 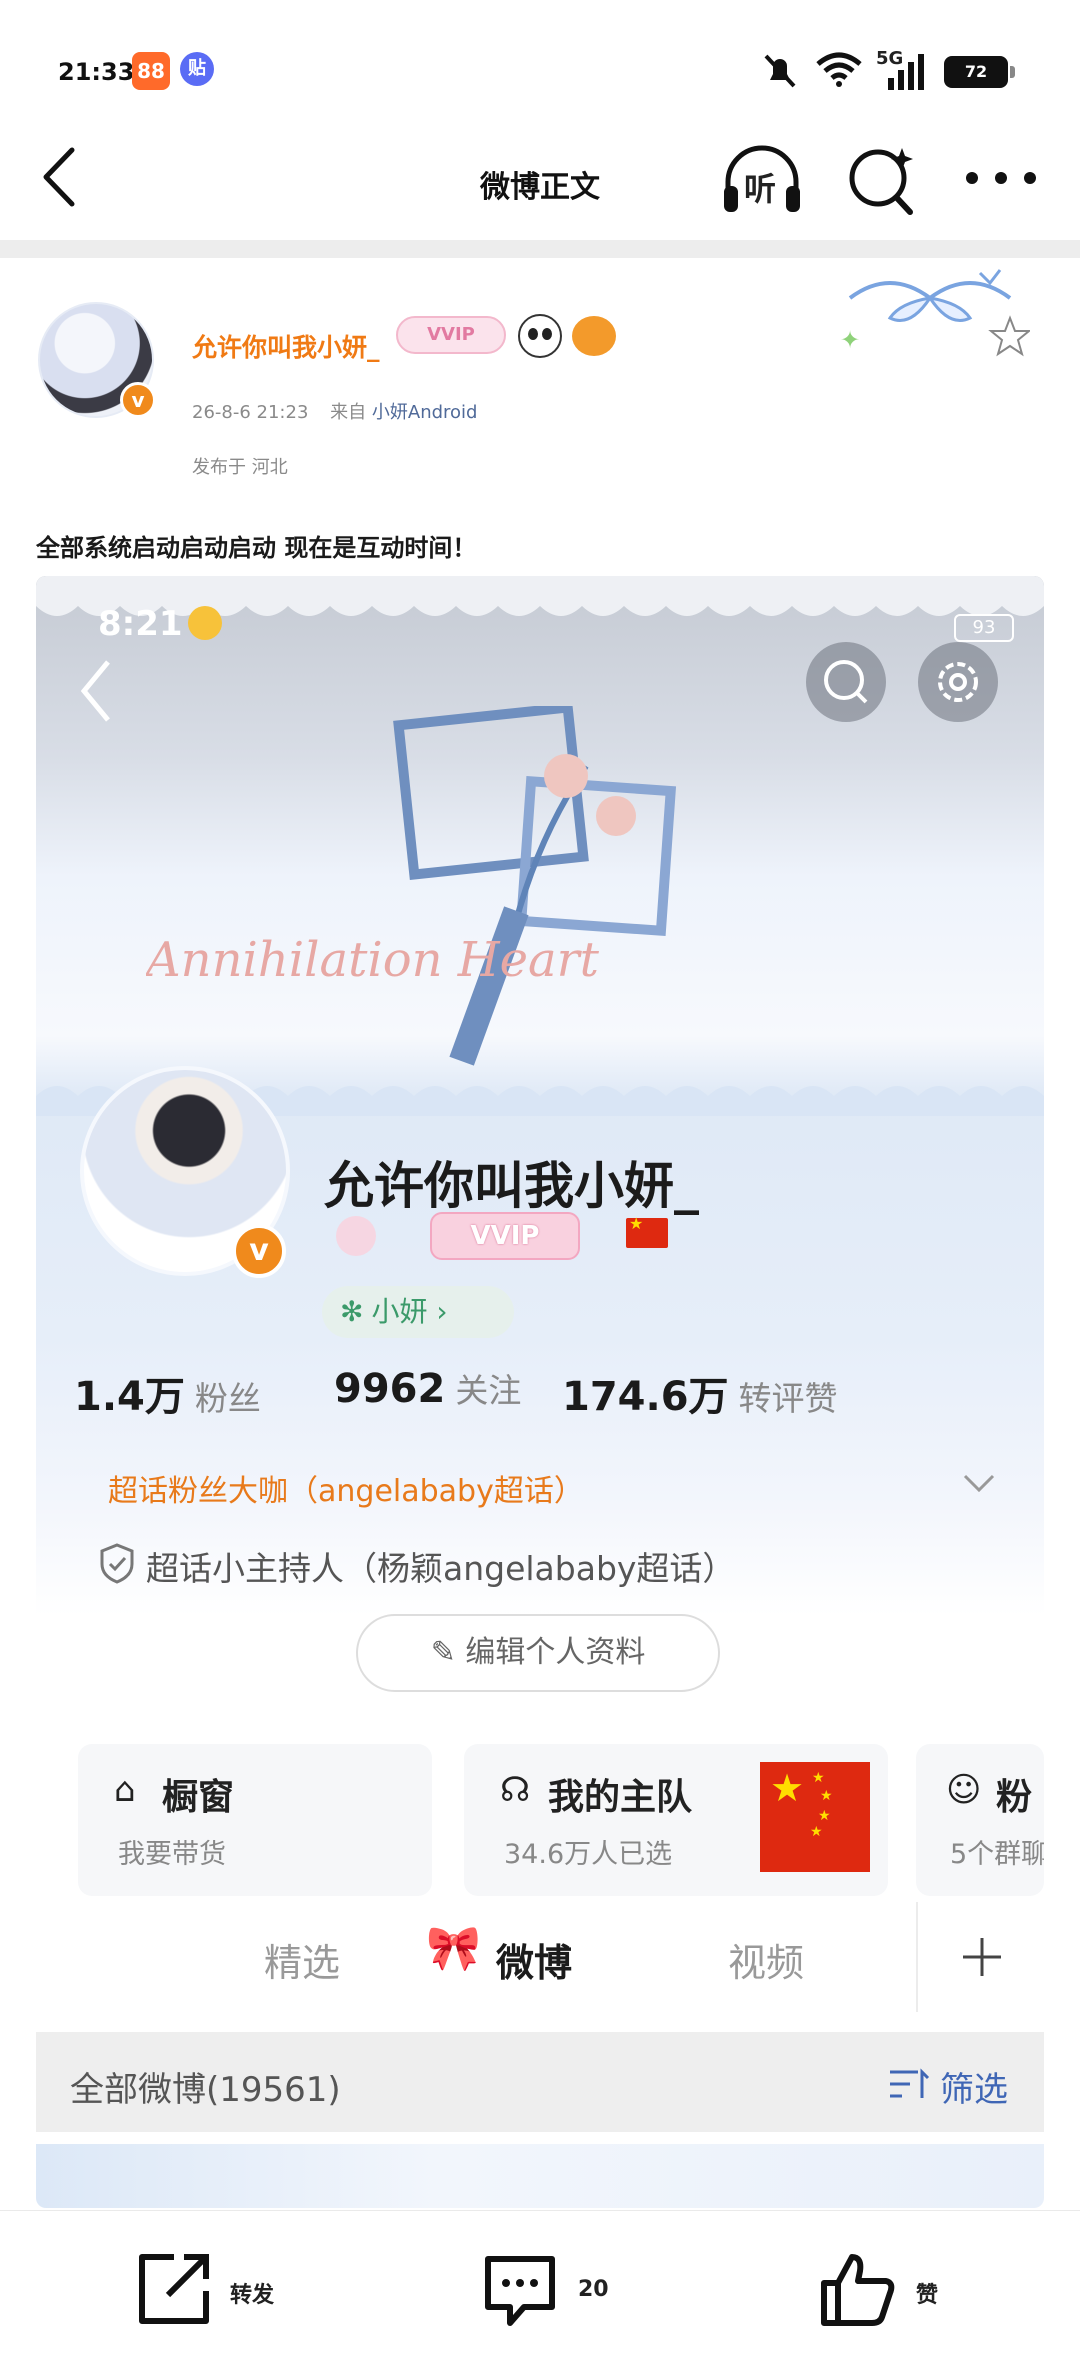 What do you see at coordinates (839, 69) in the screenshot?
I see `wifi-icon` at bounding box center [839, 69].